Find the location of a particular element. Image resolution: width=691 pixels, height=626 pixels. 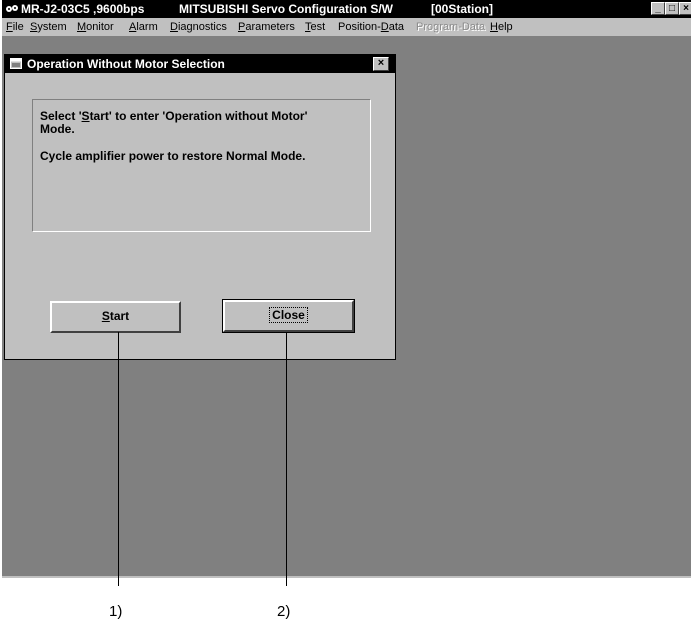

callout-label-2: 2) is located at coordinates (284, 611).